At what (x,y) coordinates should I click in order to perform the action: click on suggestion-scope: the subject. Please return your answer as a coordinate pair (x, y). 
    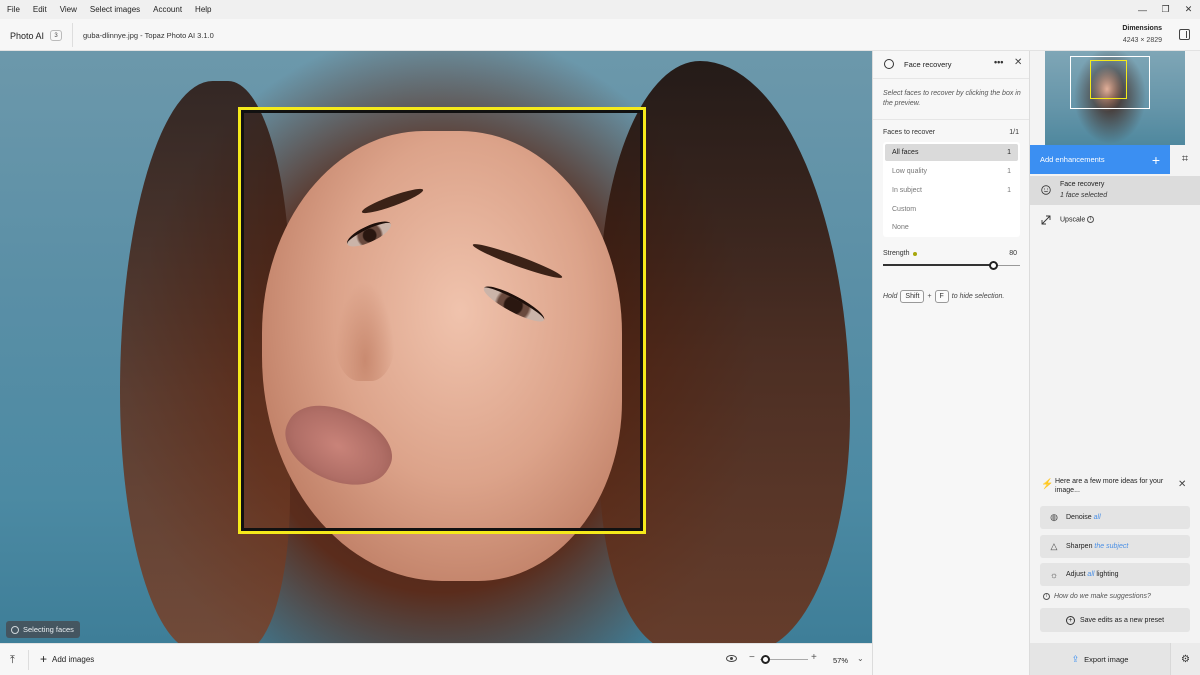
    Looking at the image, I should click on (1111, 546).